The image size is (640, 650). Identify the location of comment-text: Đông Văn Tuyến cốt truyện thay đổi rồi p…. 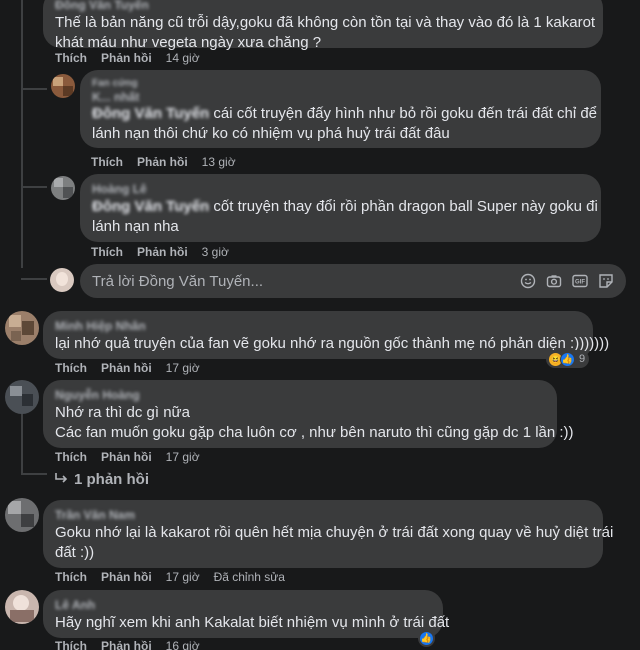
(345, 216).